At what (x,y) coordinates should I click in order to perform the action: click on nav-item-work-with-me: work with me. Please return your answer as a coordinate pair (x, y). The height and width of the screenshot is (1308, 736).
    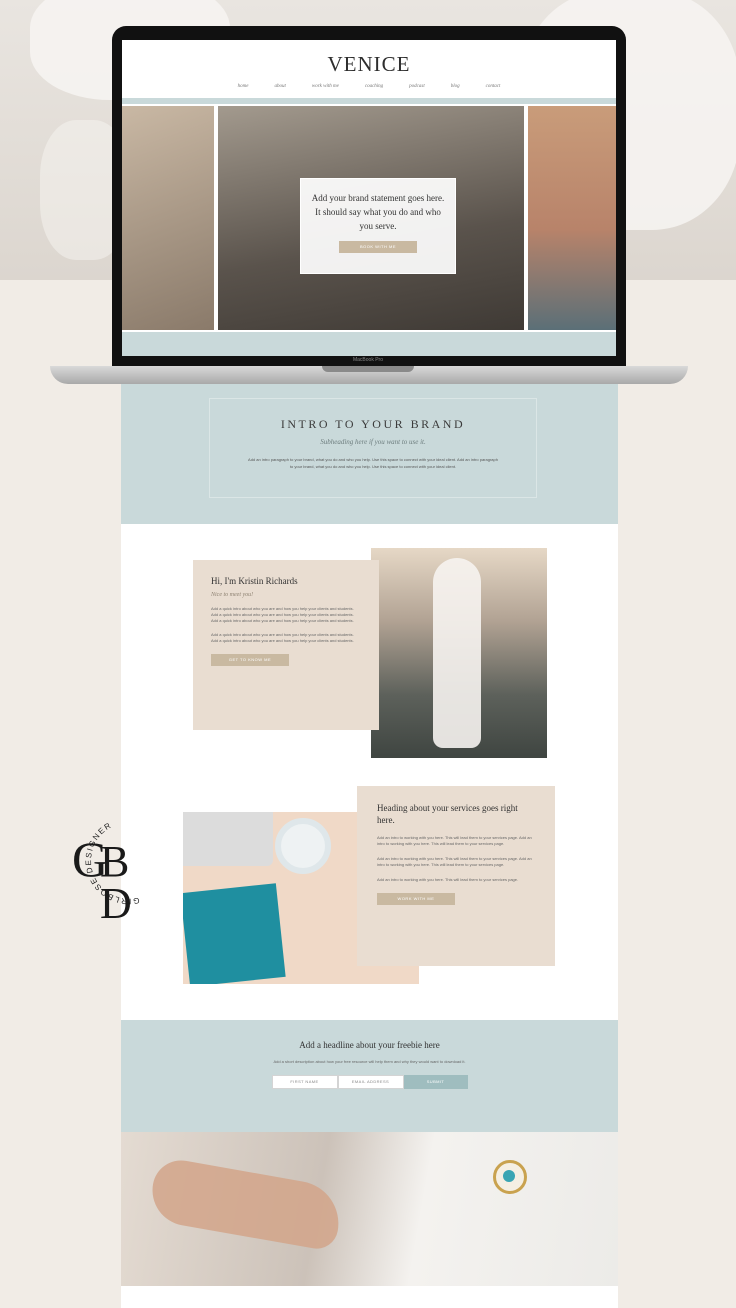
    Looking at the image, I should click on (325, 86).